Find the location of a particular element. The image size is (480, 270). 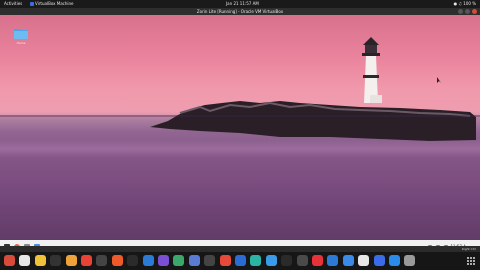

volume-icon: ♫ is located at coordinates (460, 3).